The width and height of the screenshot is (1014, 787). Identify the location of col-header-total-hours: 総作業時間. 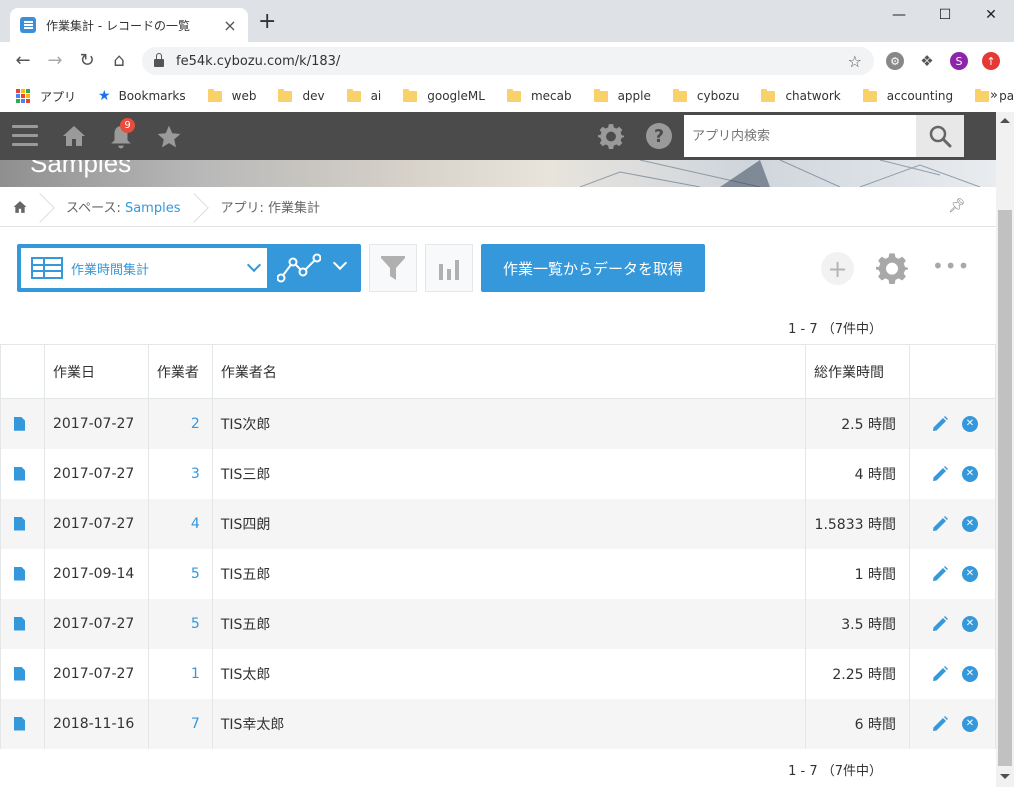
(857, 371).